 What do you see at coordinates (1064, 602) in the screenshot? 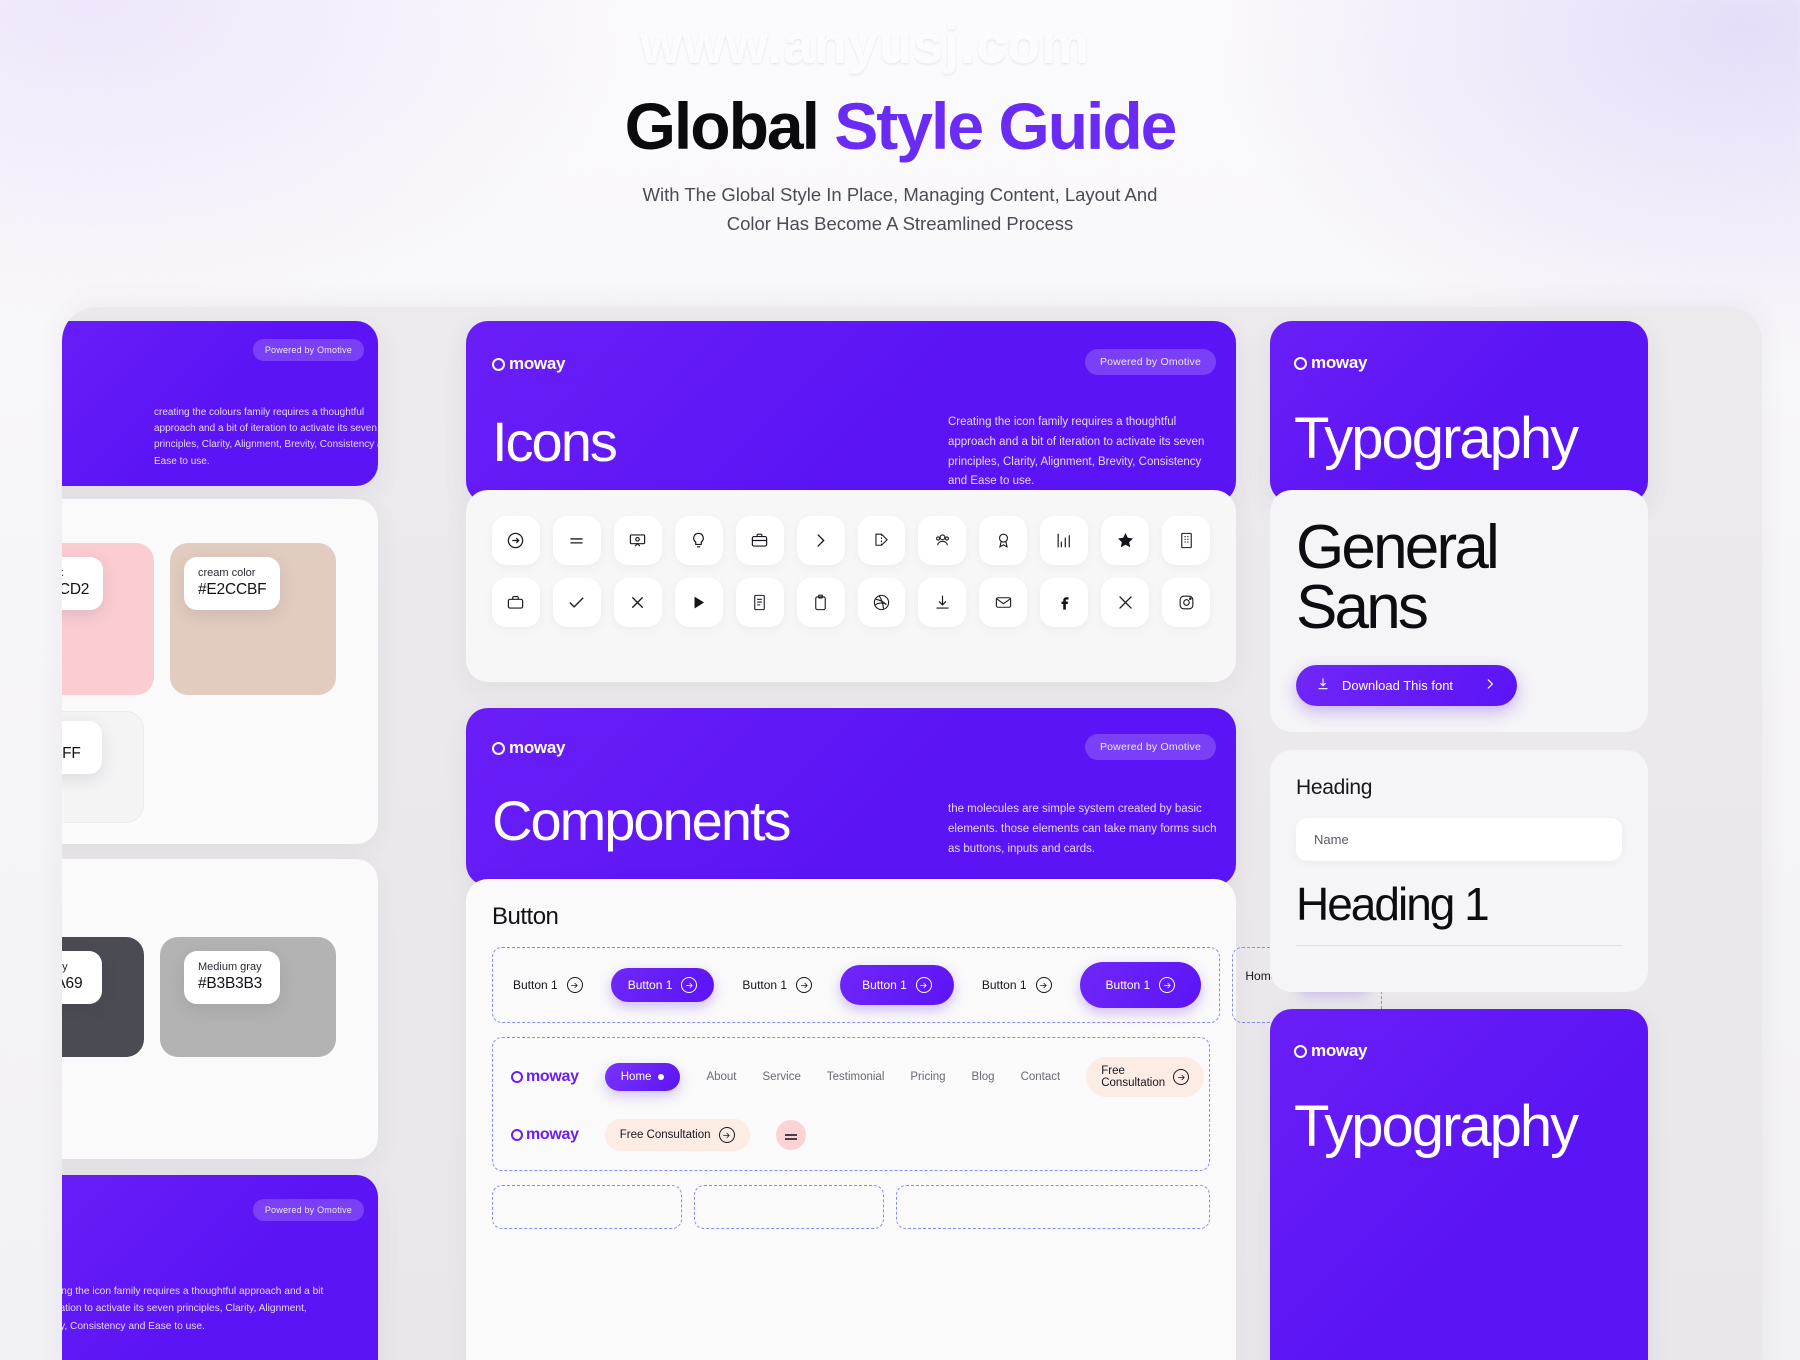
I see `facebook-icon` at bounding box center [1064, 602].